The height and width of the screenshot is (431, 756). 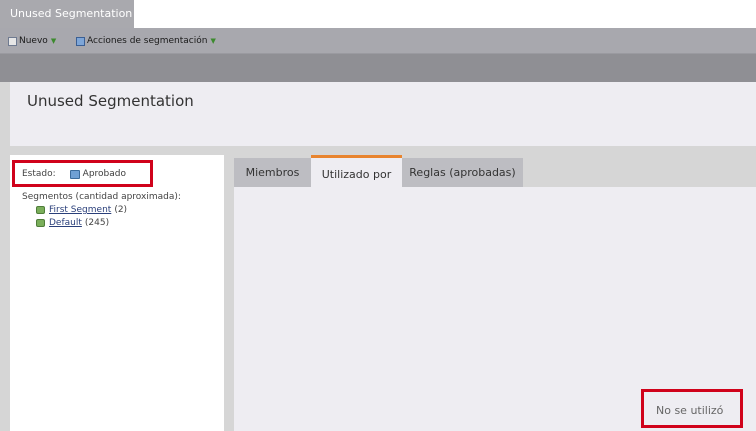 What do you see at coordinates (97, 223) in the screenshot?
I see `segment-count: (245)` at bounding box center [97, 223].